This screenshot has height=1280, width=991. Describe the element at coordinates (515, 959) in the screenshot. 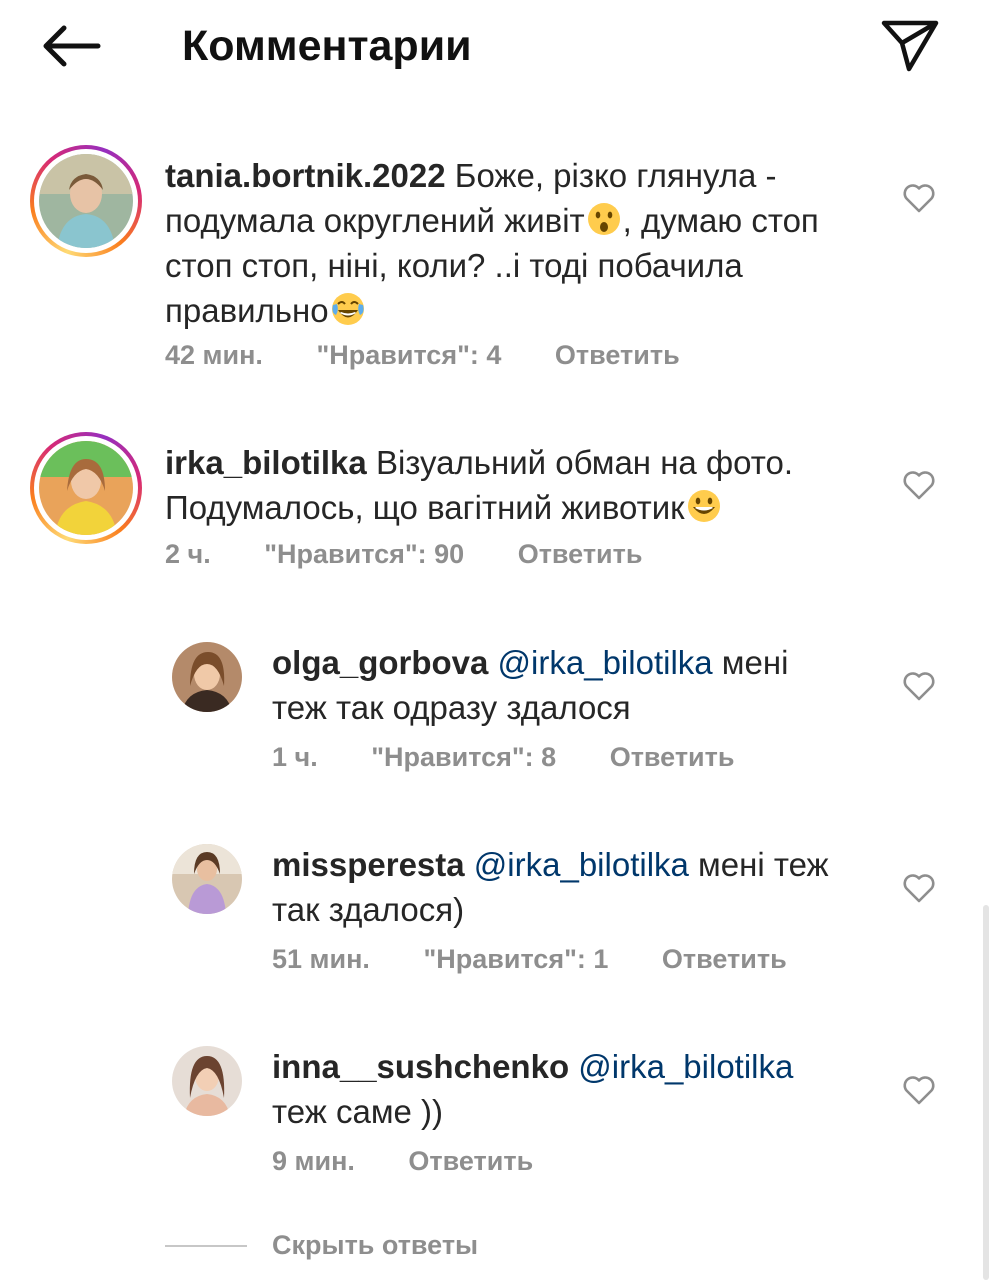

I see `reply-likes: "Нравится": 1` at that location.